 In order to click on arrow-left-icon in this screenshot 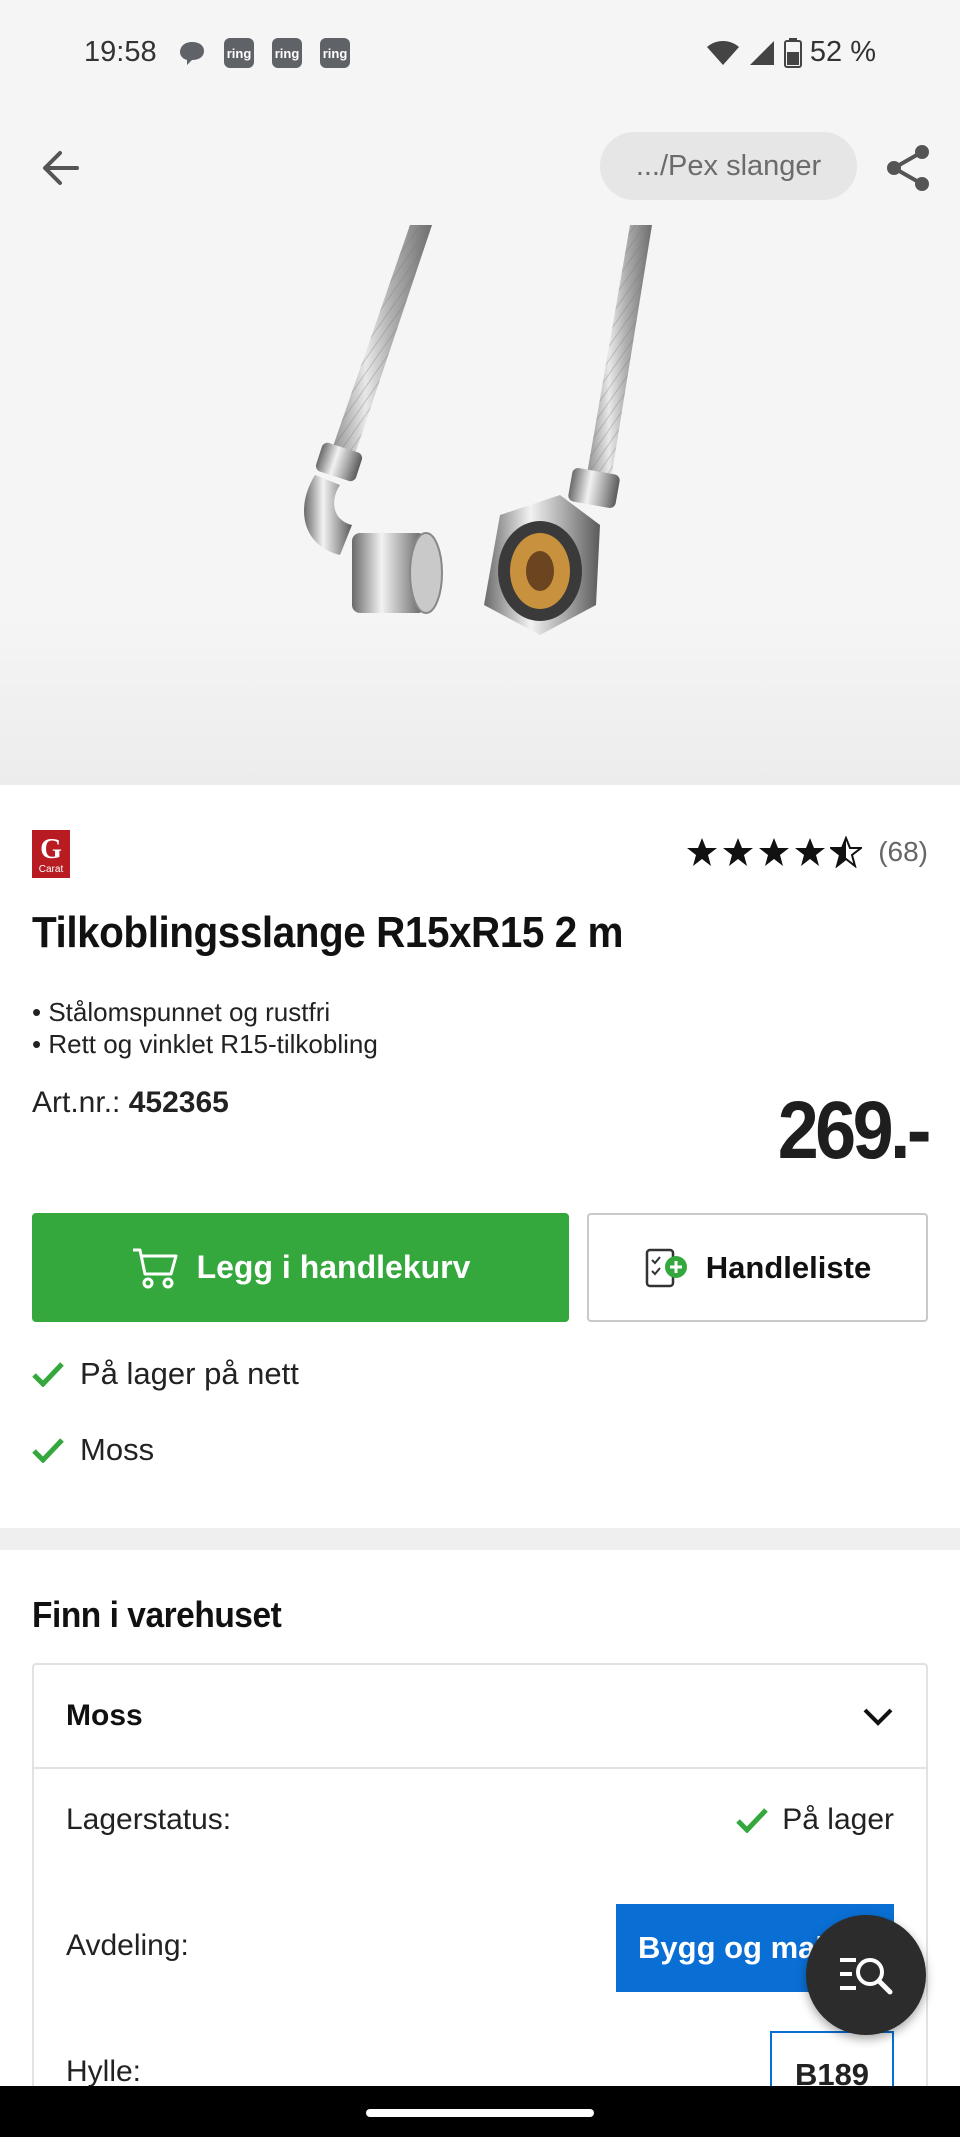, I will do `click(61, 168)`.